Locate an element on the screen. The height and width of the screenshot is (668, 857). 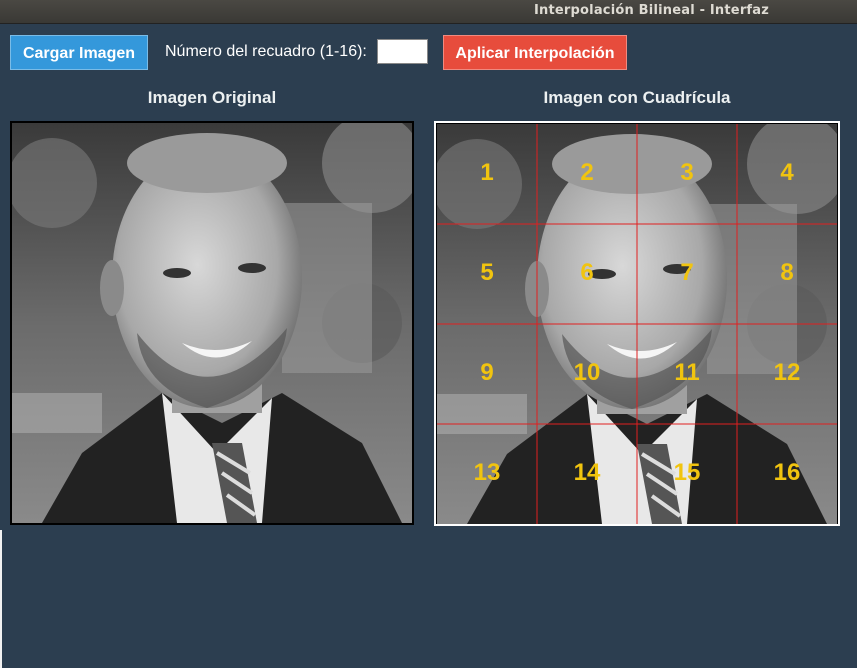
load-image-button: Cargar Imagen is located at coordinates (79, 52).